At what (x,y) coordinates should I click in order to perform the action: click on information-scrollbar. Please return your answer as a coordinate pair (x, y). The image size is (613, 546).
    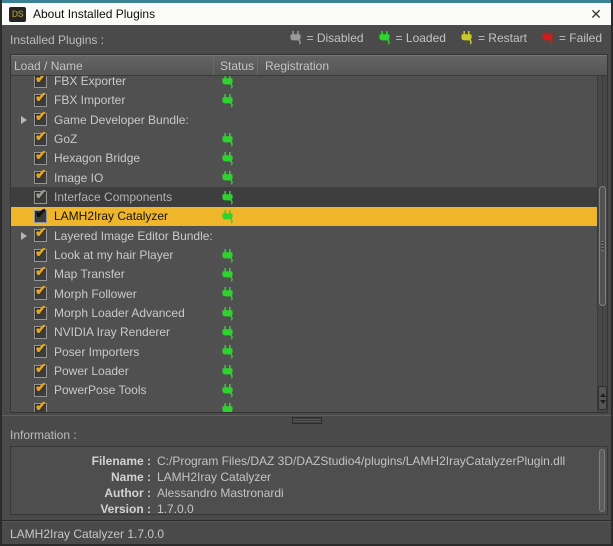
    Looking at the image, I should click on (602, 480).